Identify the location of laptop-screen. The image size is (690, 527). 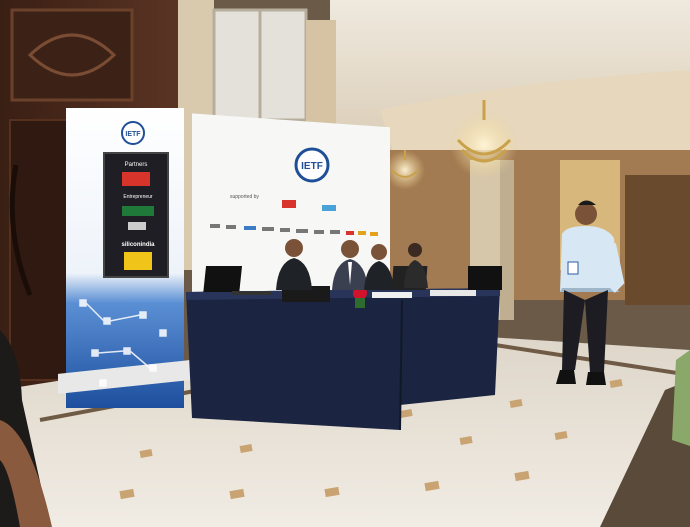
(223, 279).